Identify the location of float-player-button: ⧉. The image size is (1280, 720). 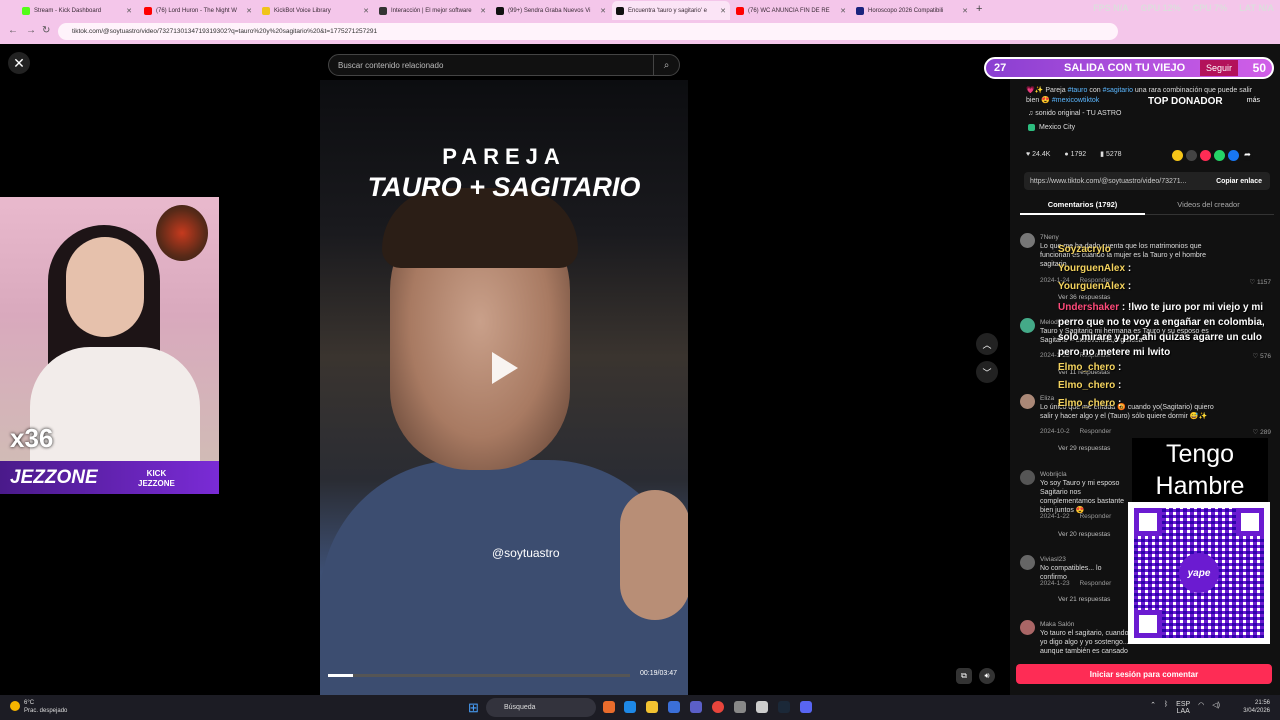
(964, 676).